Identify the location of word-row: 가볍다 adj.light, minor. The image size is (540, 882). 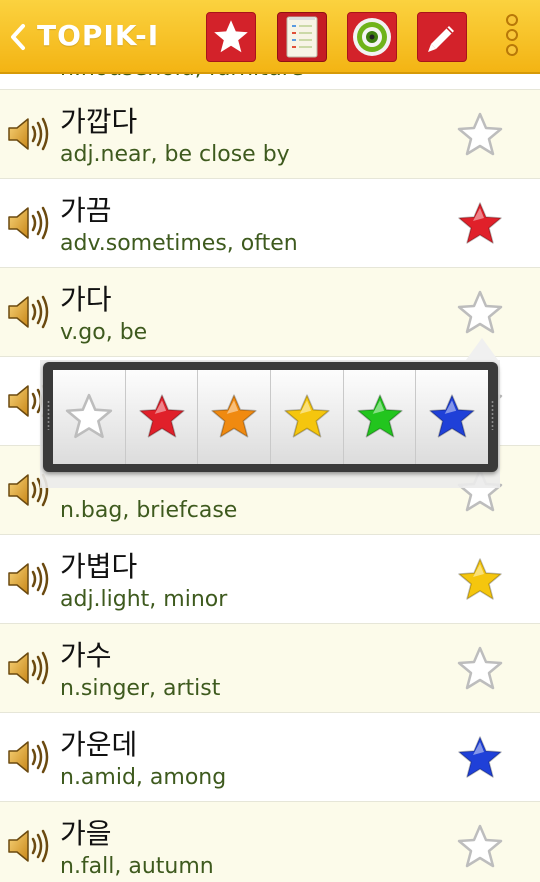
(270, 578).